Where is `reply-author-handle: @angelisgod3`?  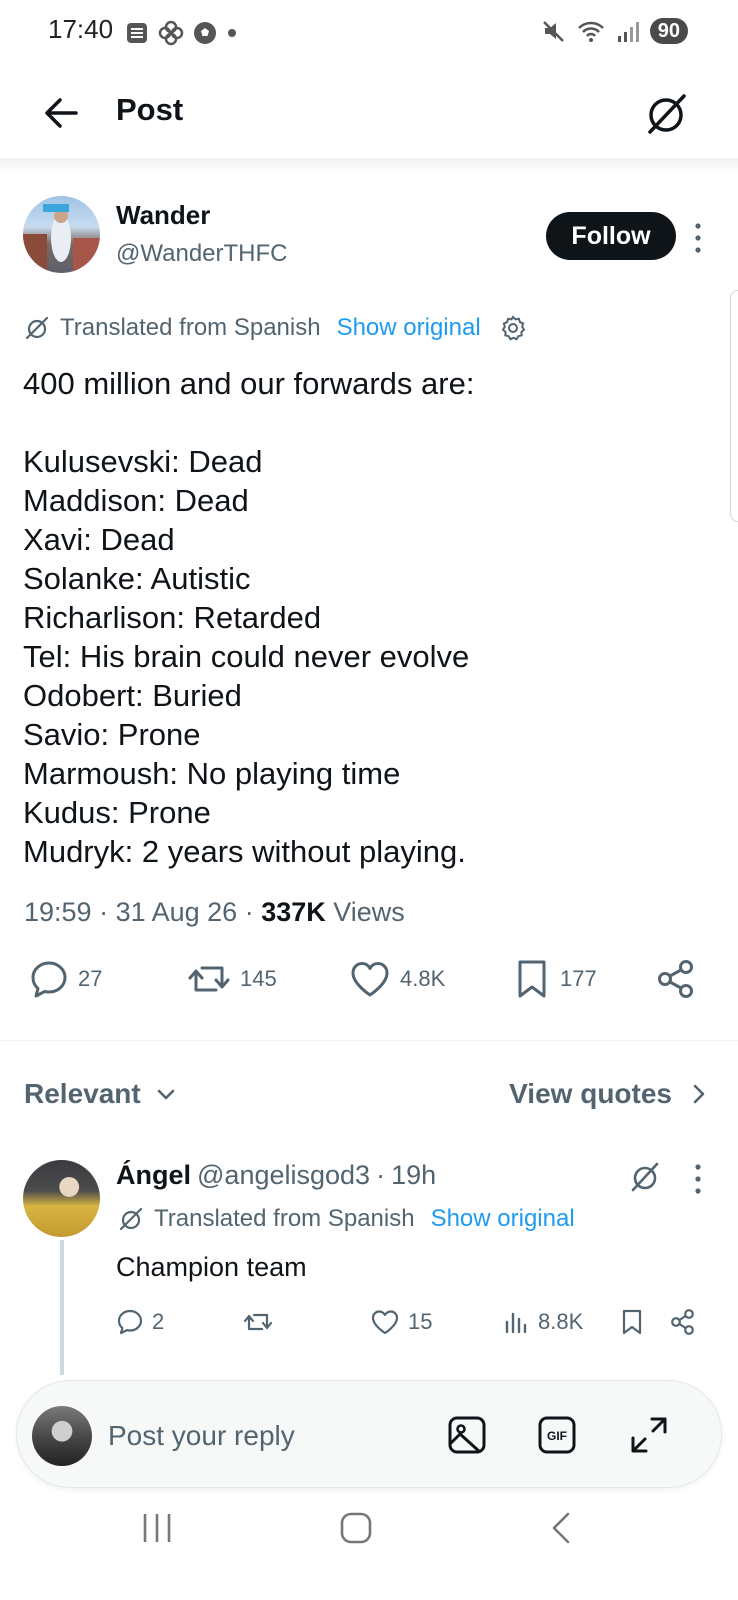
reply-author-handle: @angelisgod3 is located at coordinates (283, 1175).